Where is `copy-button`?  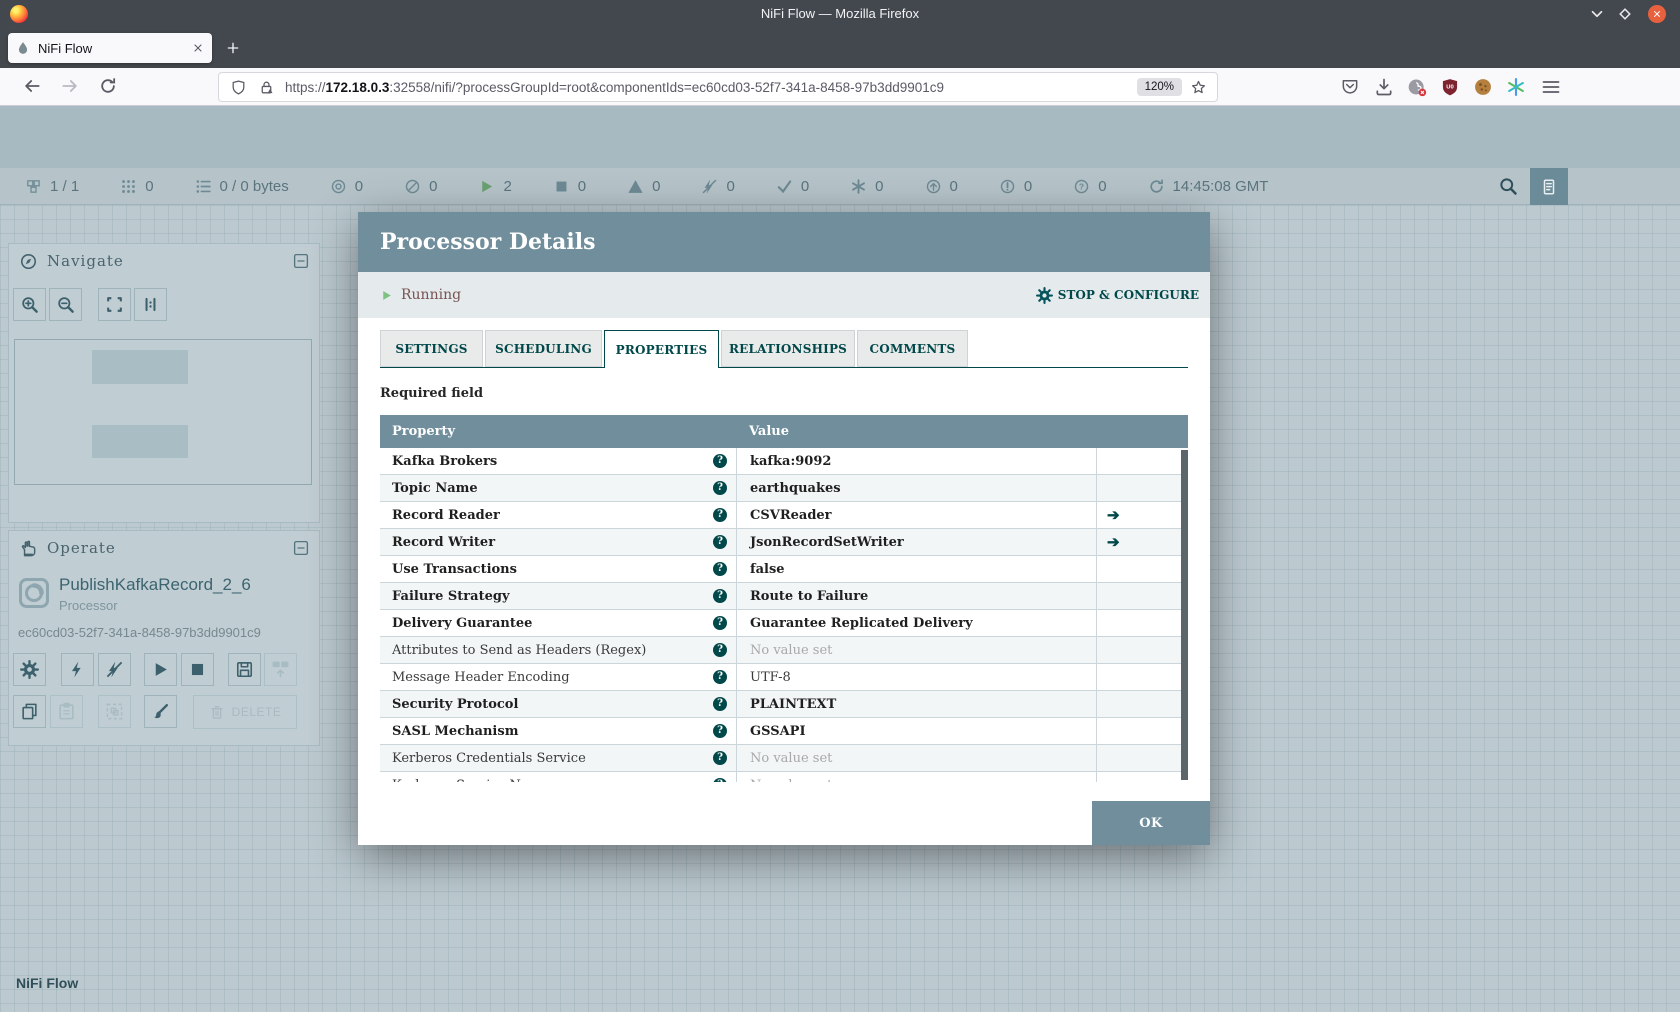 copy-button is located at coordinates (29, 711).